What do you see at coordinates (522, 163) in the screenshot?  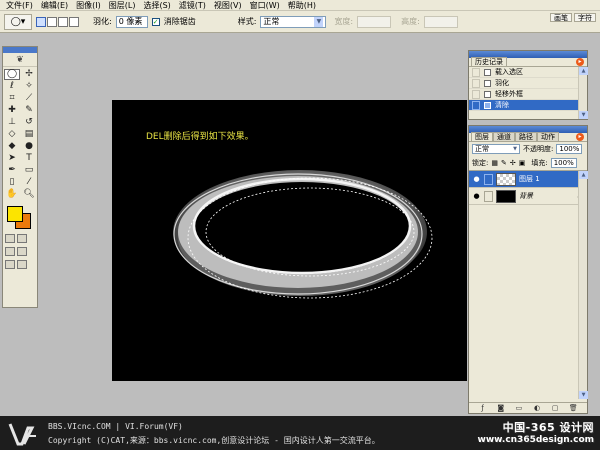 I see `lock-all-icon: ▣` at bounding box center [522, 163].